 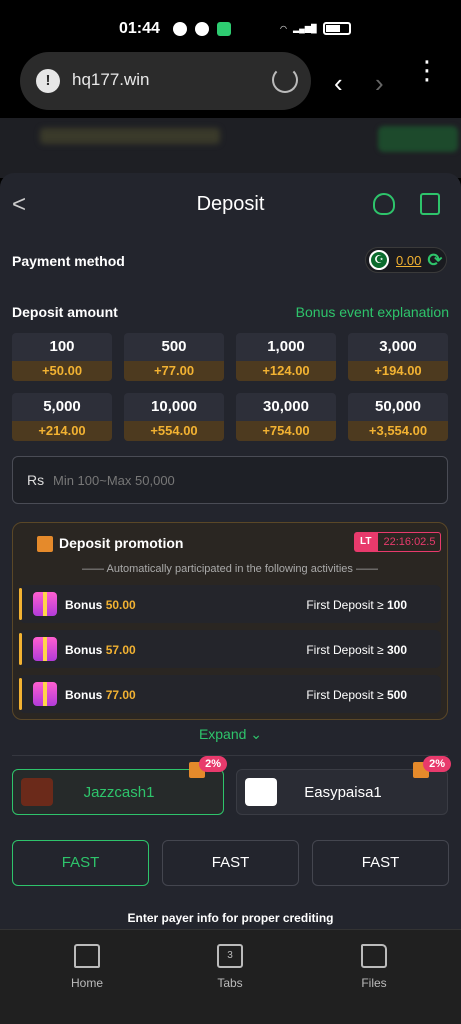 I want to click on currency-label: Rs, so click(x=36, y=480).